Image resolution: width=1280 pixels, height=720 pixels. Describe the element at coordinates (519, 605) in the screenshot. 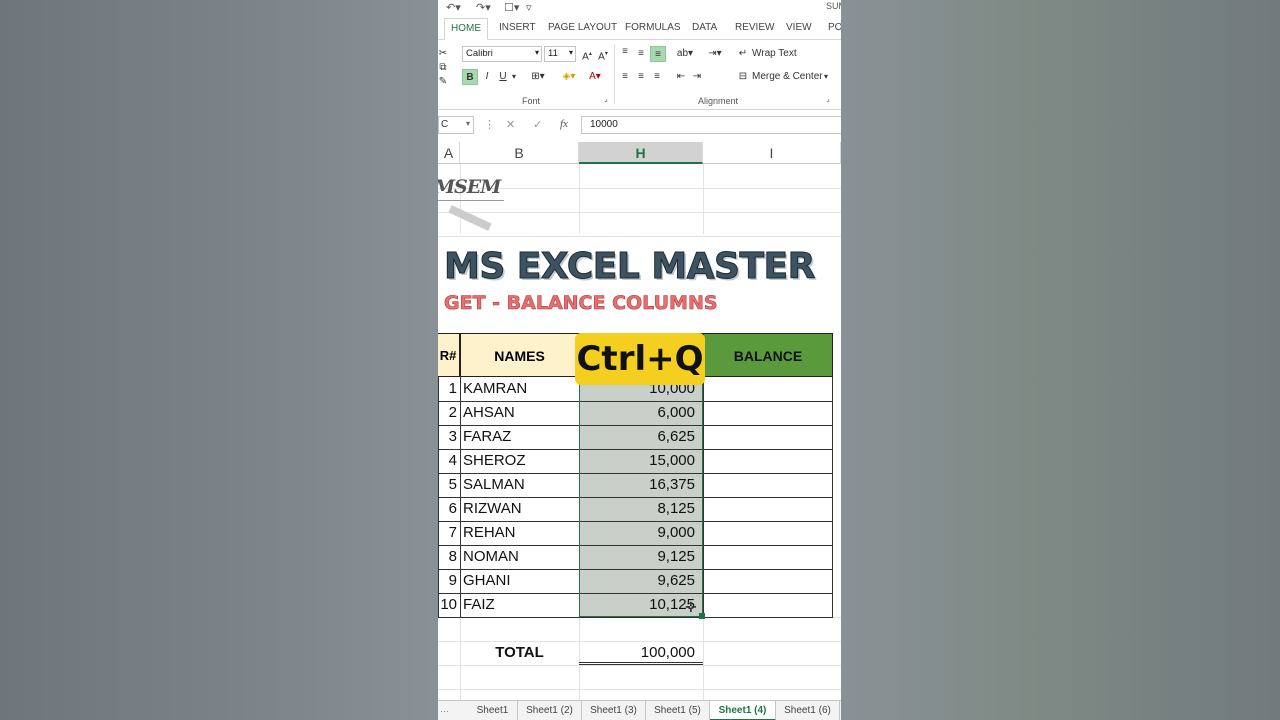

I see `row-name-cell: FAIZ` at that location.